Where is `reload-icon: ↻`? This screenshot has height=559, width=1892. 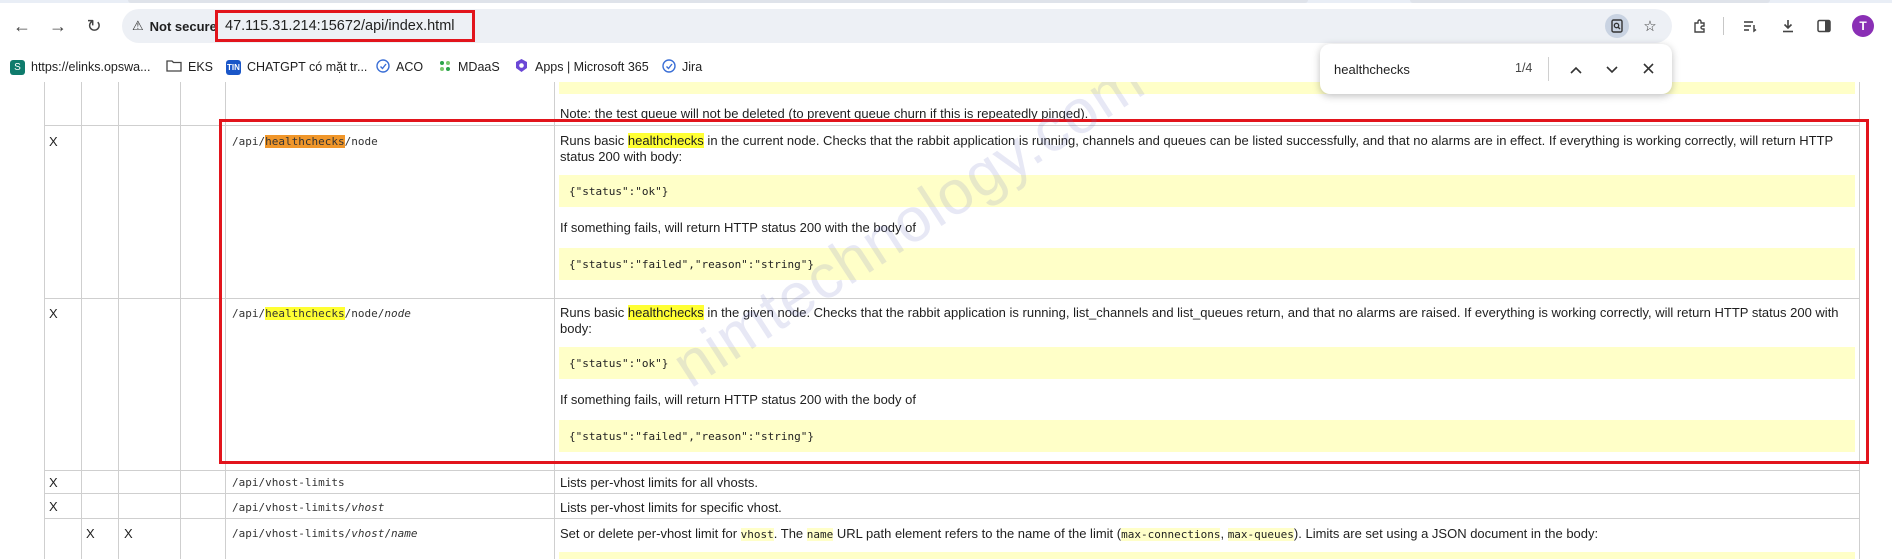 reload-icon: ↻ is located at coordinates (94, 25).